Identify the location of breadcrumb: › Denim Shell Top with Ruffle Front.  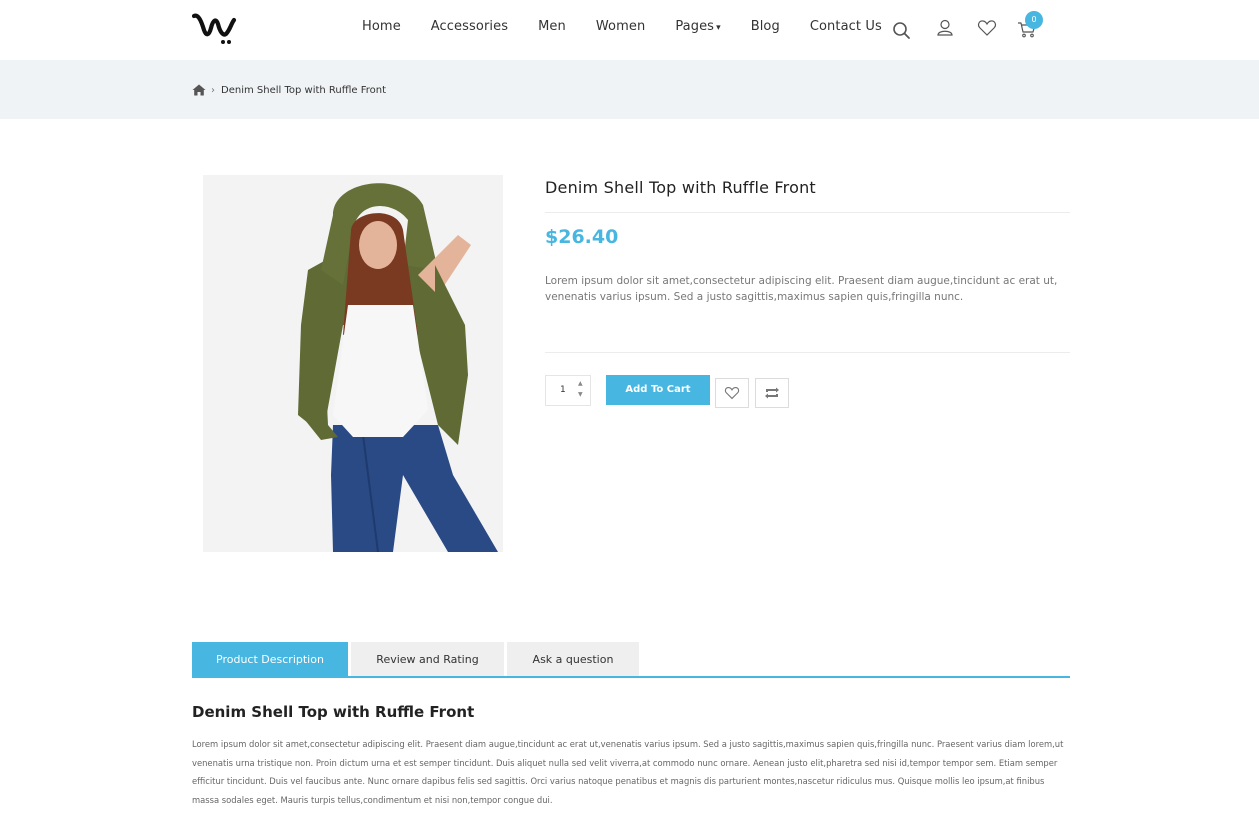
(289, 90).